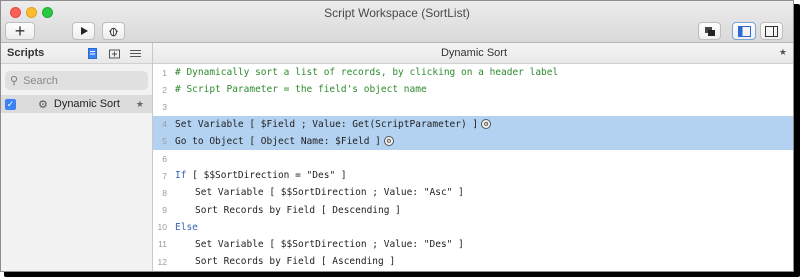 The image size is (800, 277). Describe the element at coordinates (26, 53) in the screenshot. I see `sidebar-title: Scripts` at that location.